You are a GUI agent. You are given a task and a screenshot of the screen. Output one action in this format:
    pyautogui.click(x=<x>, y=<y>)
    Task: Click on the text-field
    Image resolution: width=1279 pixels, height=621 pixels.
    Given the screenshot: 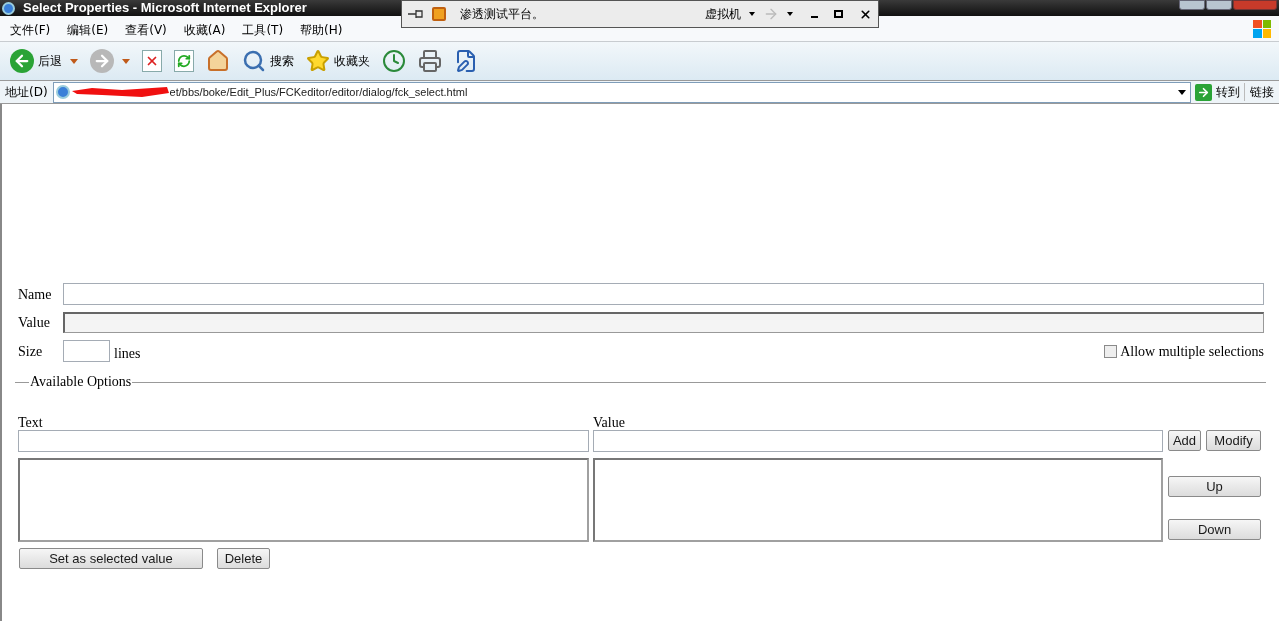 What is the action you would take?
    pyautogui.click(x=303, y=441)
    